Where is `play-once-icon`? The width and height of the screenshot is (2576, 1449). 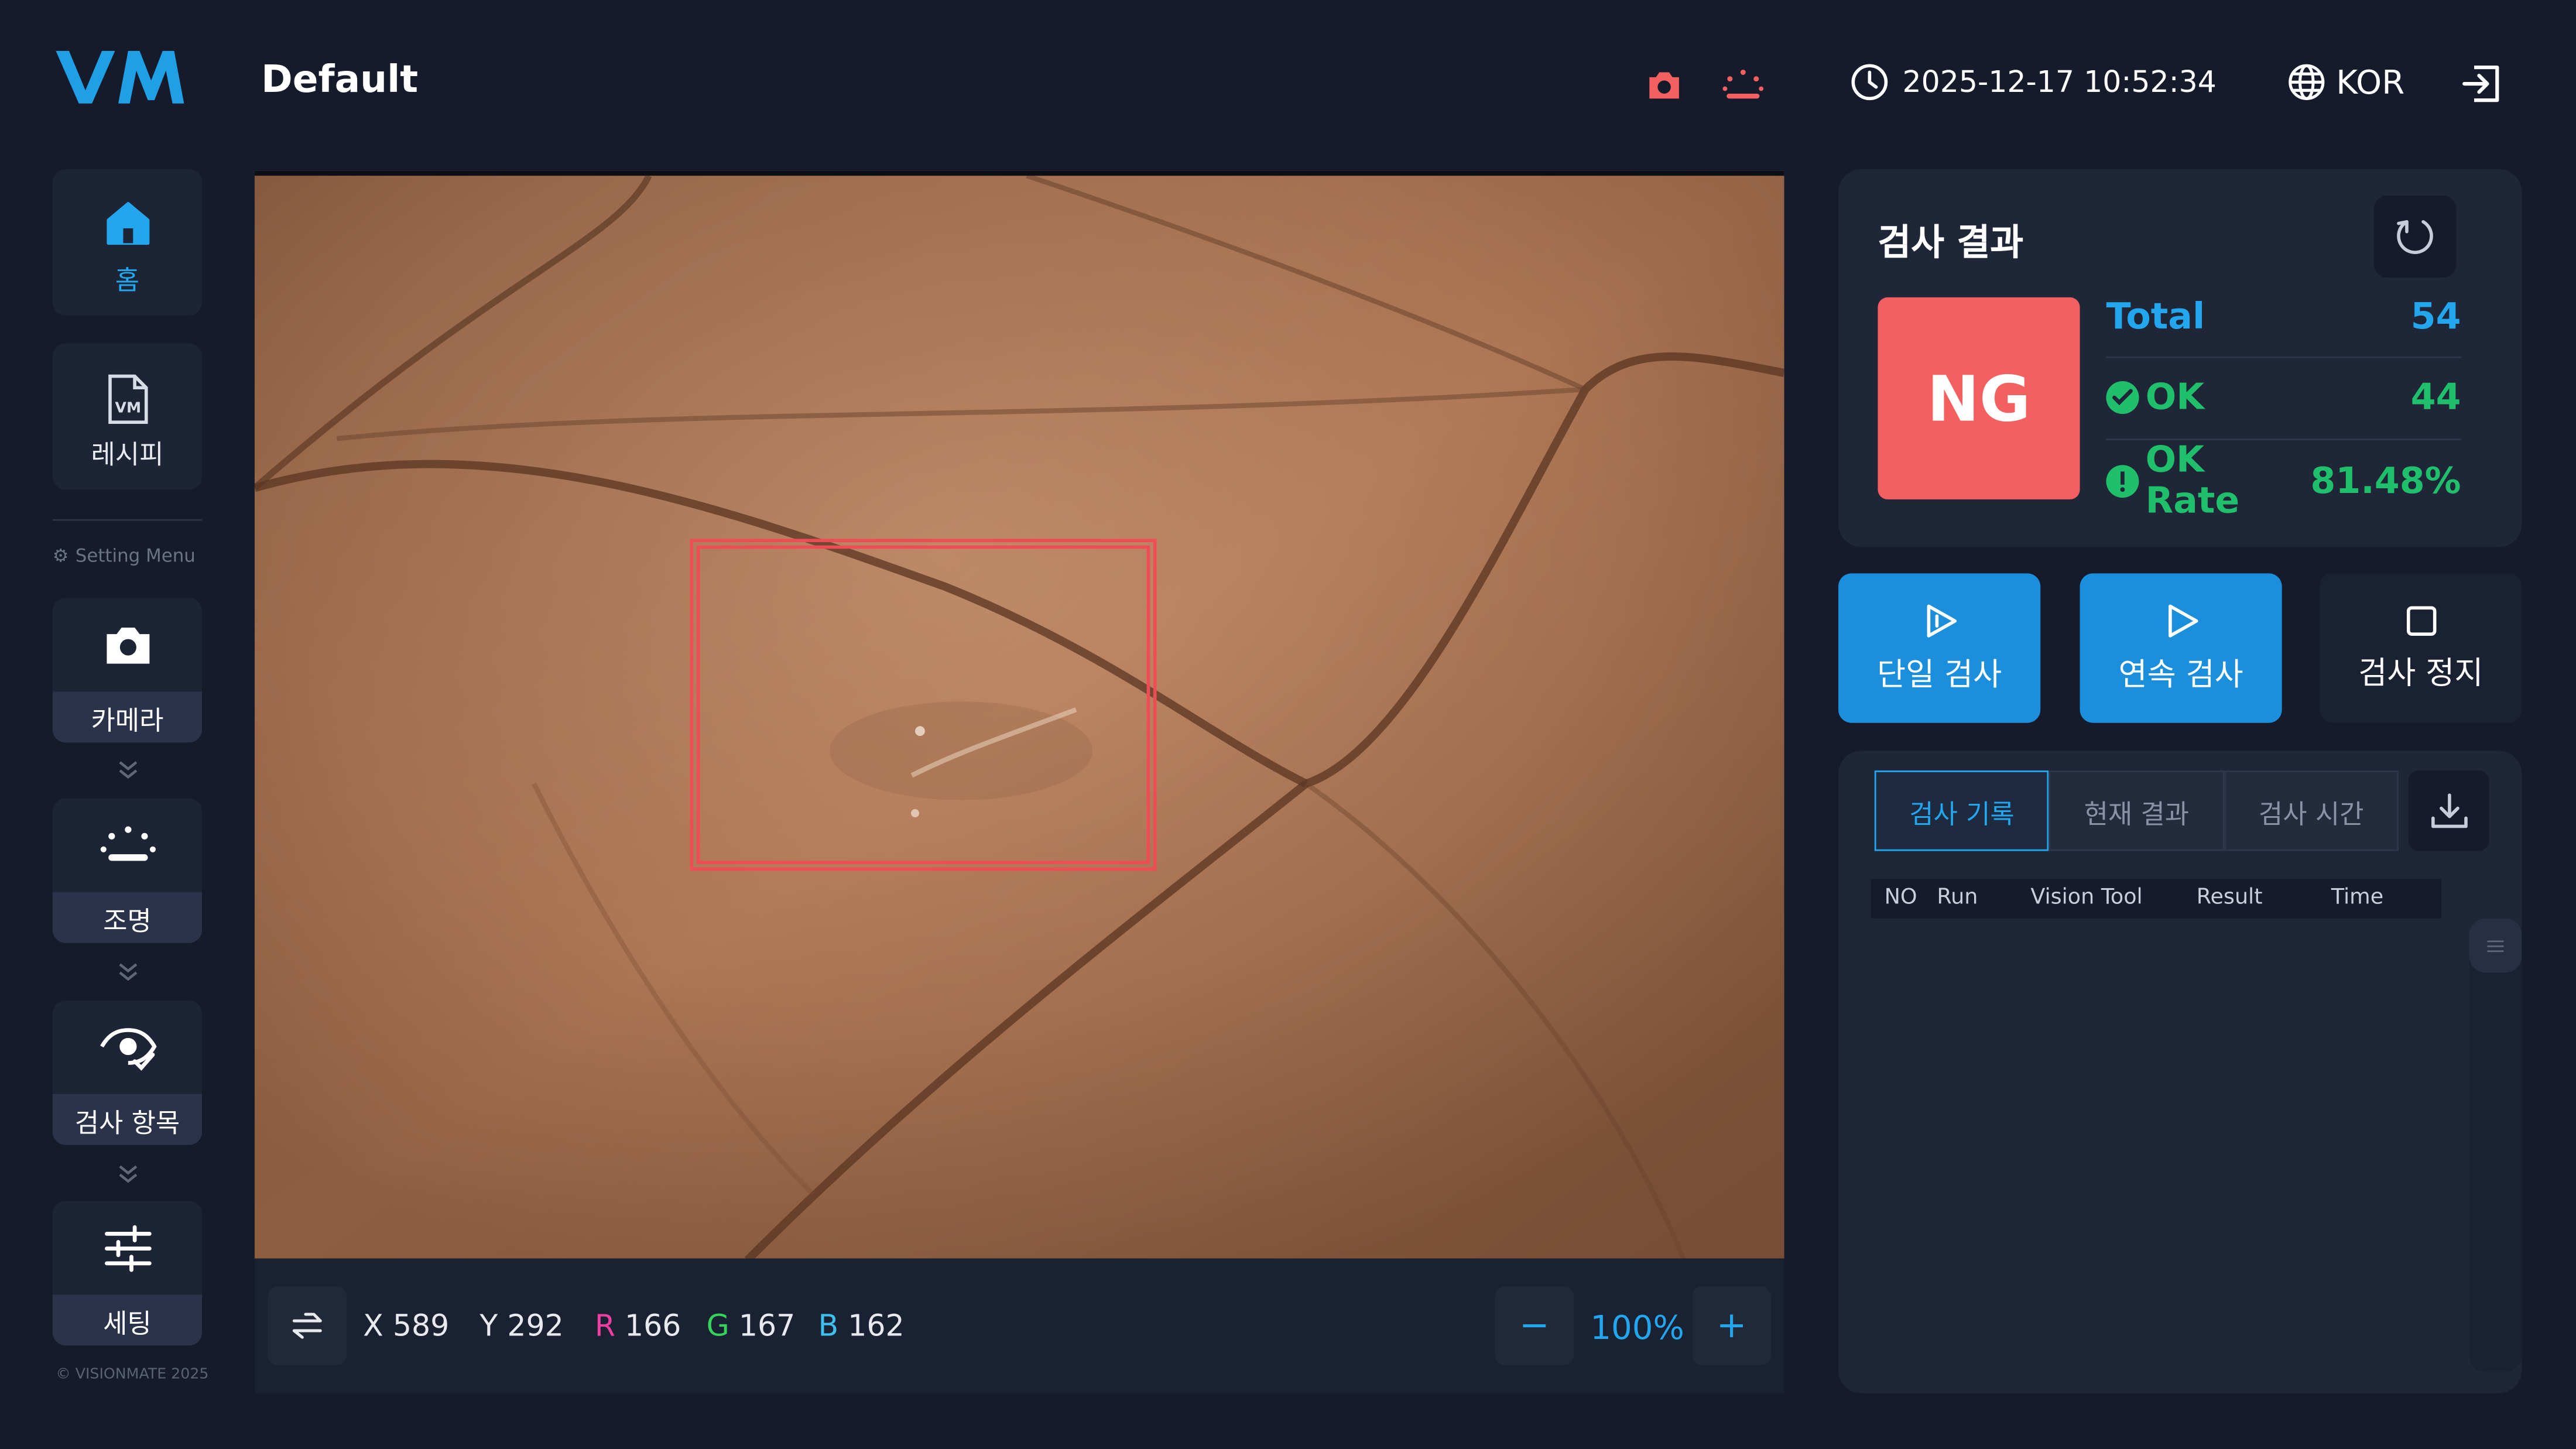
play-once-icon is located at coordinates (1941, 621).